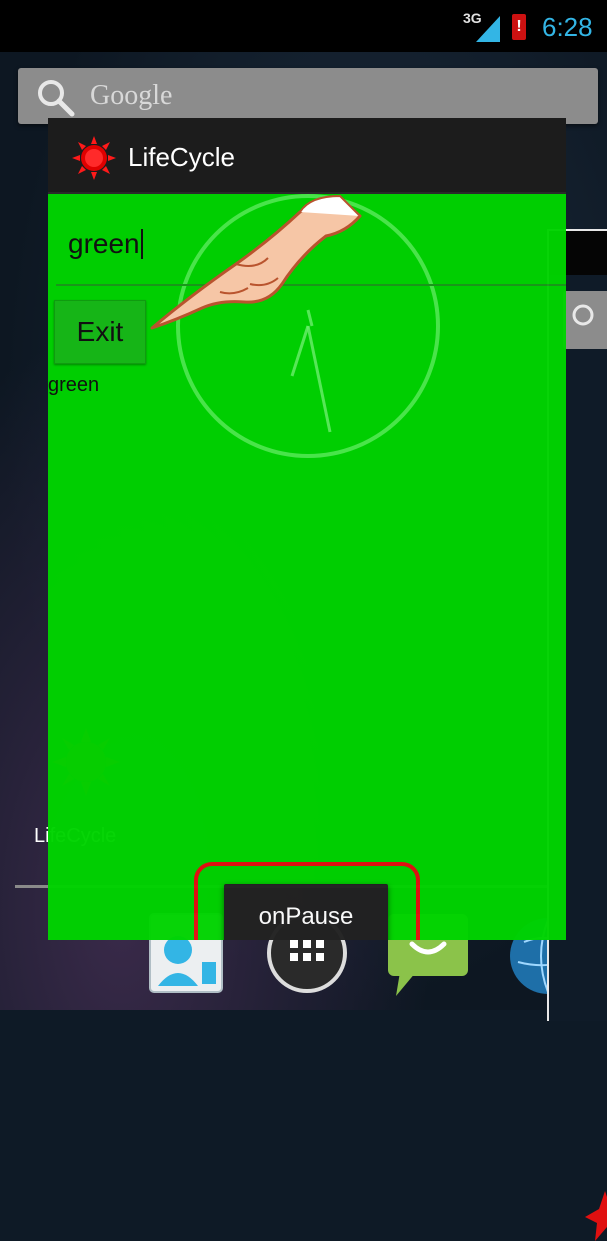 This screenshot has height=1241, width=607. Describe the element at coordinates (100, 332) in the screenshot. I see `exit-button: Exit` at that location.